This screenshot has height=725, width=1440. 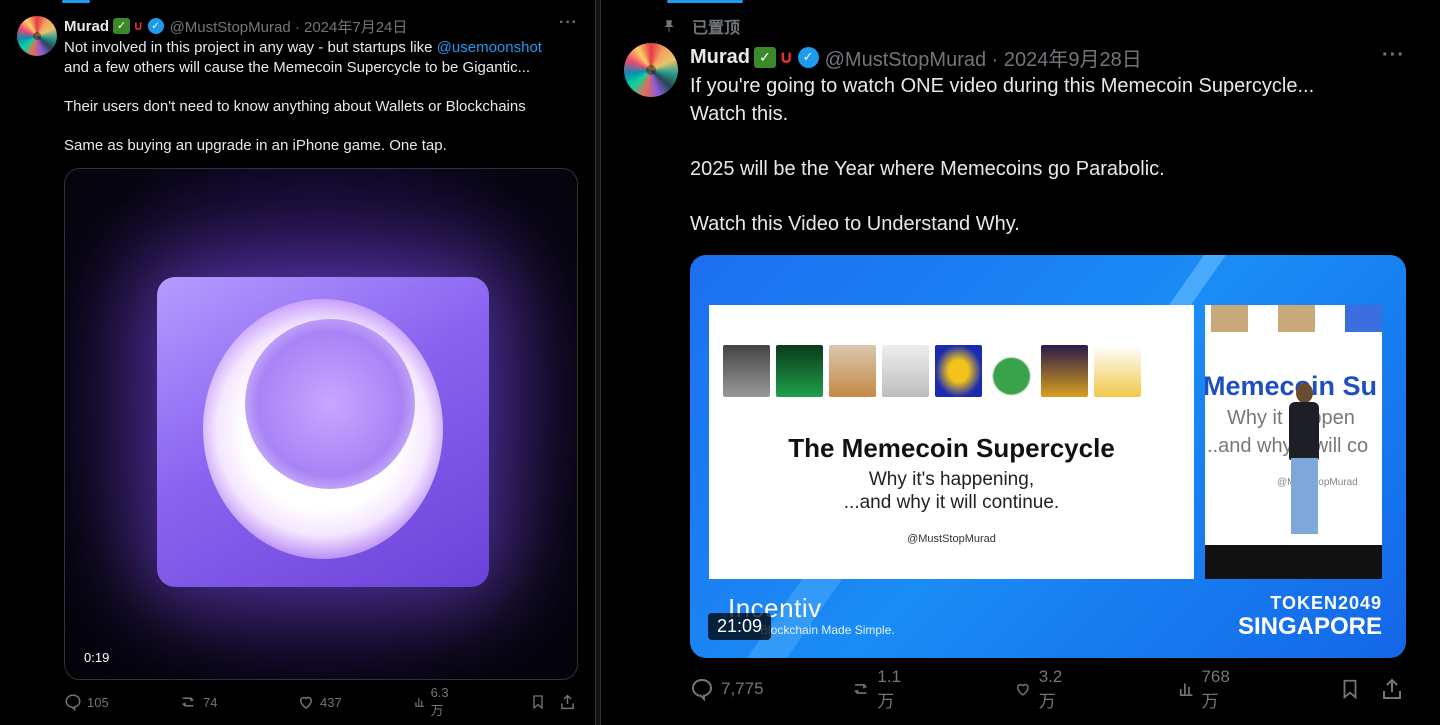 I want to click on reply-count: 7,775, so click(x=742, y=688).